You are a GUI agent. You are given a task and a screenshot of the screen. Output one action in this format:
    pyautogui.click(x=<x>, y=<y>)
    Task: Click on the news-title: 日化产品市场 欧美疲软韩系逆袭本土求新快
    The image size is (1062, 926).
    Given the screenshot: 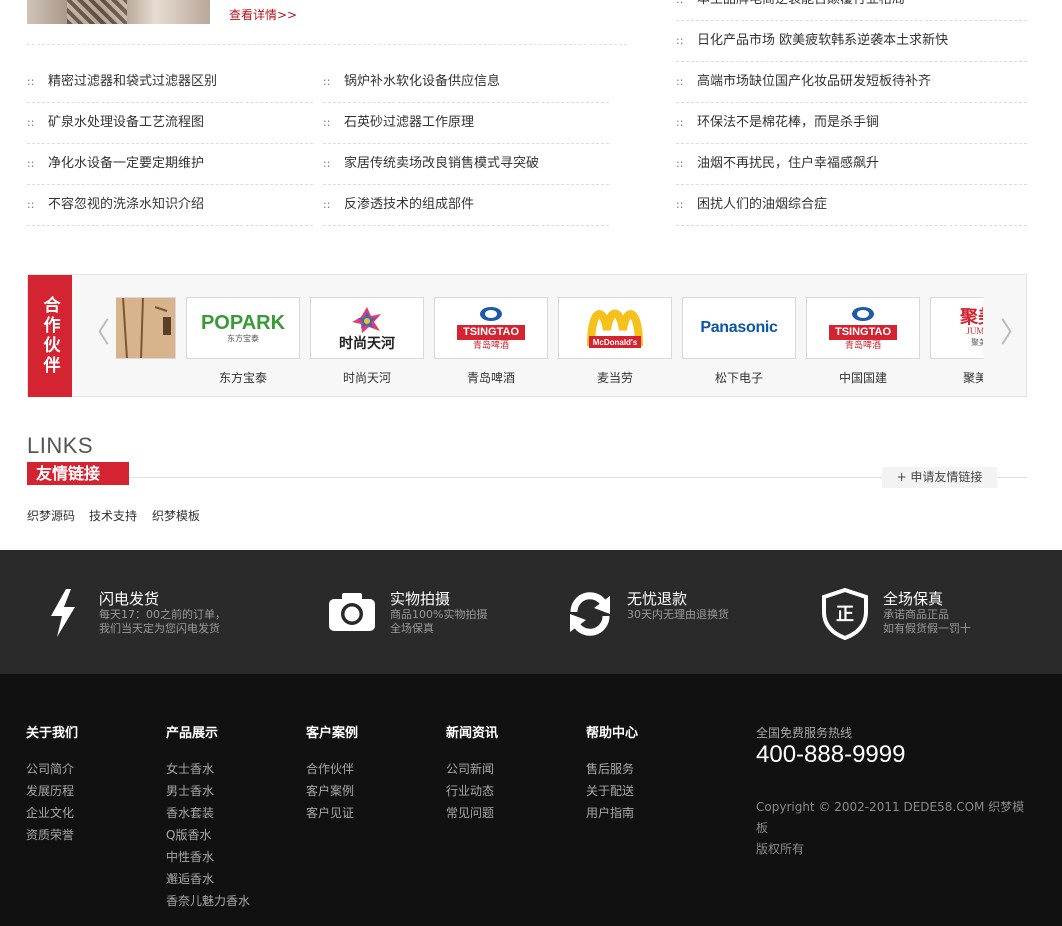 What is the action you would take?
    pyautogui.click(x=822, y=41)
    